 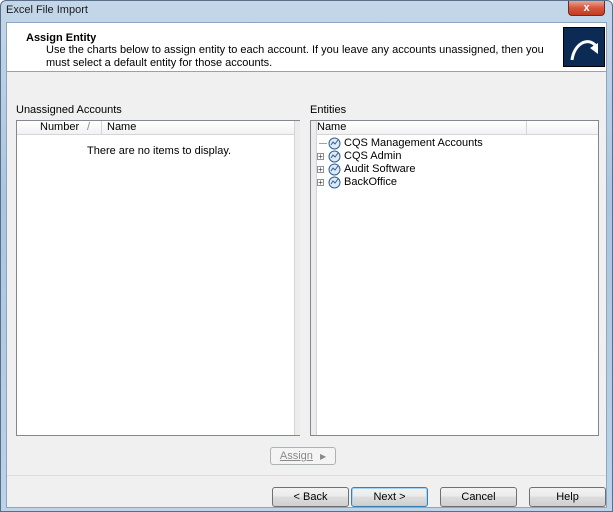 I want to click on unassigned-scrollbar, so click(x=297, y=278).